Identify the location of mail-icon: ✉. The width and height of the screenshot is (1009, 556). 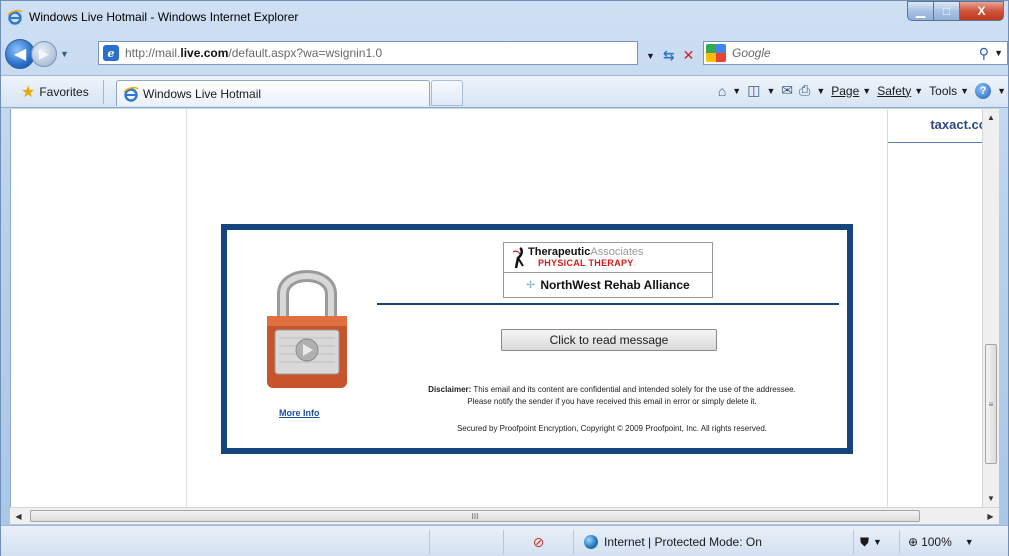
(787, 90).